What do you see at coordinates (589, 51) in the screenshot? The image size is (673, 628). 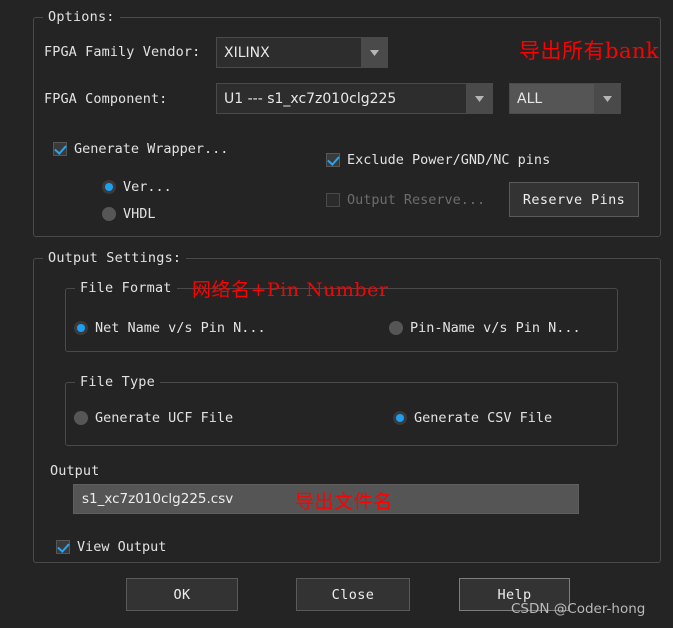 I see `annotation-export-all-banks: 导出所有bank` at bounding box center [589, 51].